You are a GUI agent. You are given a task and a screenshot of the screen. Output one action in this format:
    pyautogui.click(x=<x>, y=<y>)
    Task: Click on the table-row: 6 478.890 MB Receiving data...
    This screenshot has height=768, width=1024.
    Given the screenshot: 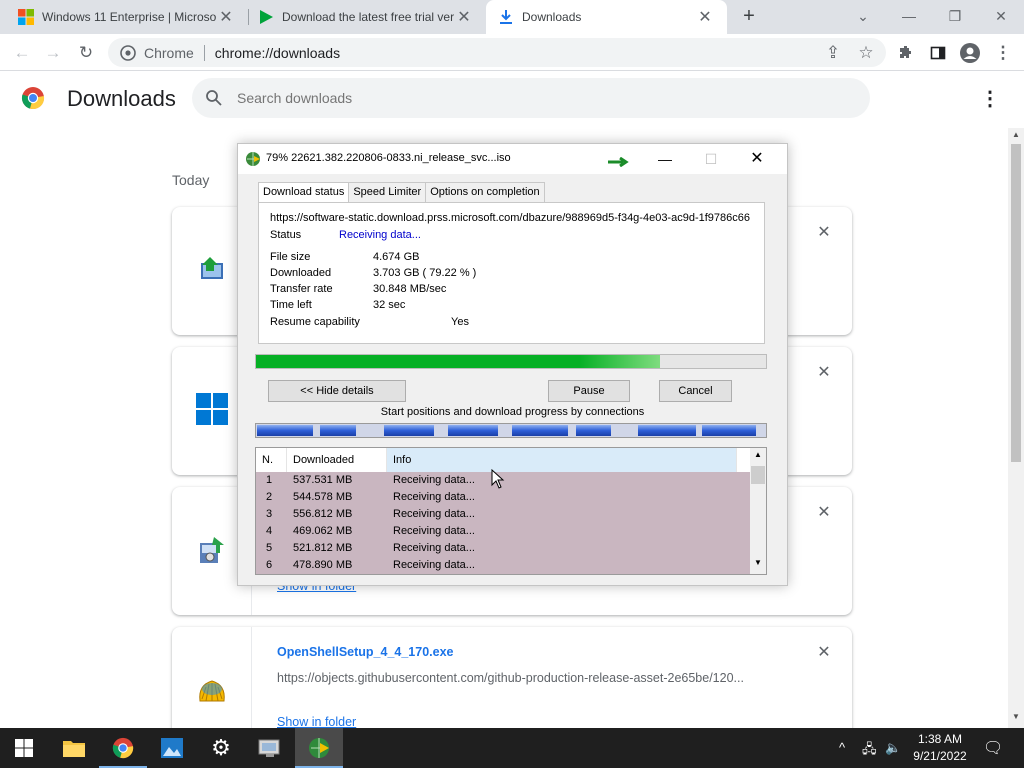 What is the action you would take?
    pyautogui.click(x=503, y=565)
    